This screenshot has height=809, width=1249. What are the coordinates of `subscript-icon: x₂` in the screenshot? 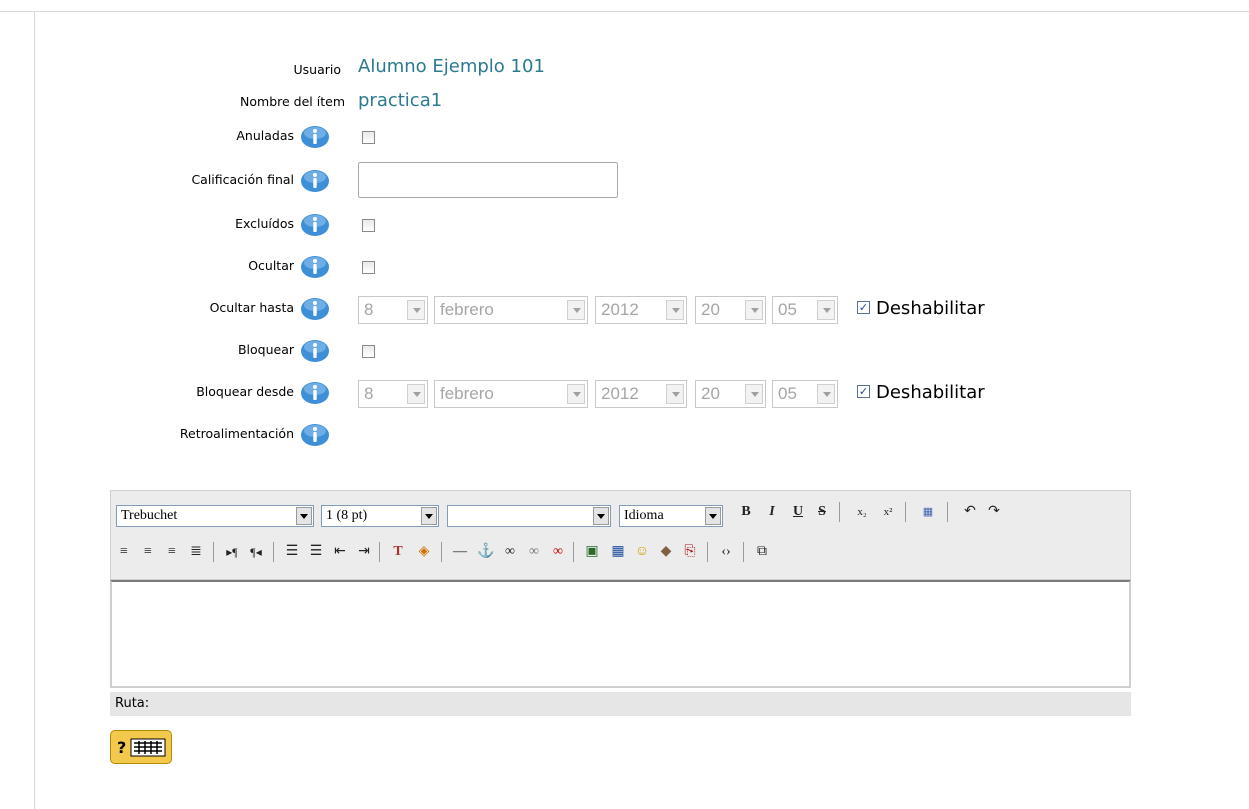 It's located at (862, 512).